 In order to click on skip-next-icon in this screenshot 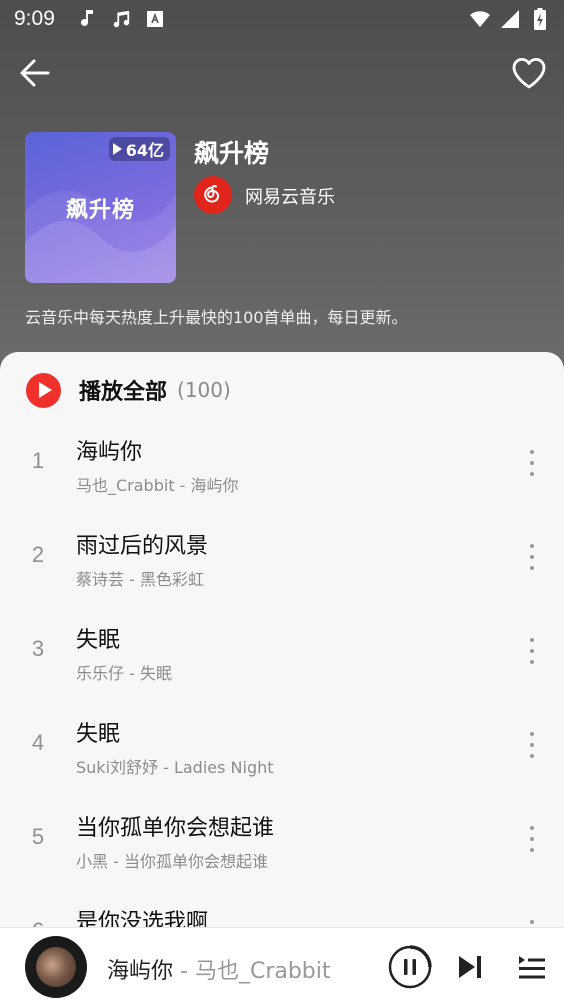, I will do `click(470, 967)`.